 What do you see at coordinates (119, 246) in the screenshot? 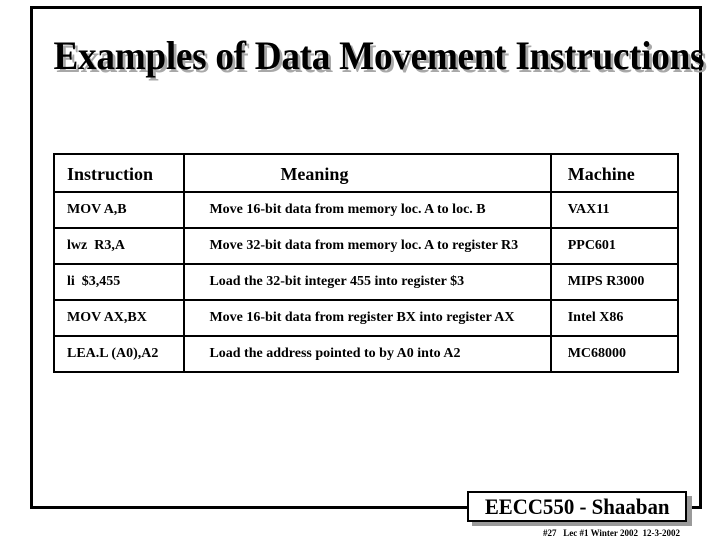
I see `cell-instruction: lwz R3,A` at bounding box center [119, 246].